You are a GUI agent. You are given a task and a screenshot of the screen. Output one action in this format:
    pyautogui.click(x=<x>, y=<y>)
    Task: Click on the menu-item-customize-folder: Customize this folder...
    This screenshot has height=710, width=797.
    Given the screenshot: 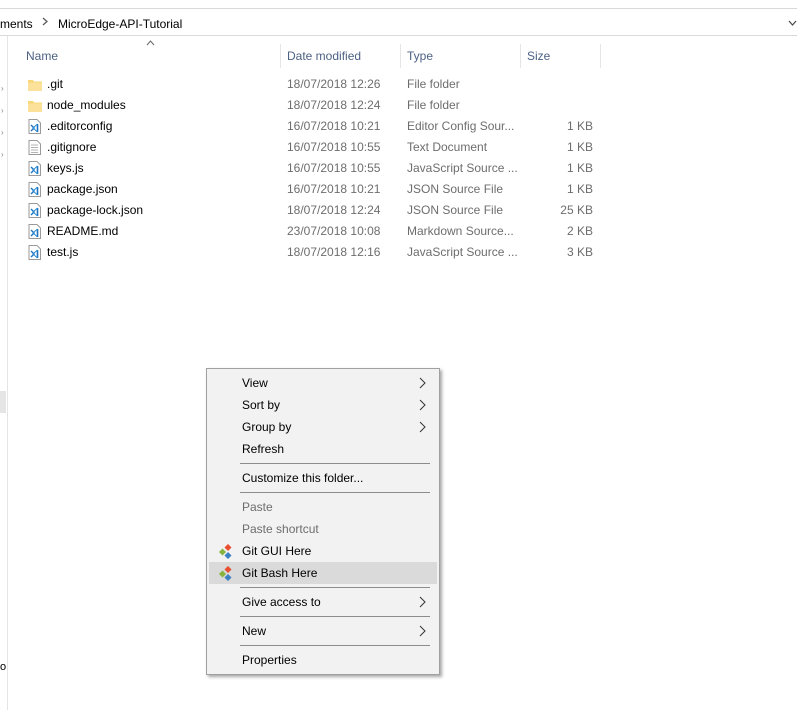 What is the action you would take?
    pyautogui.click(x=323, y=478)
    